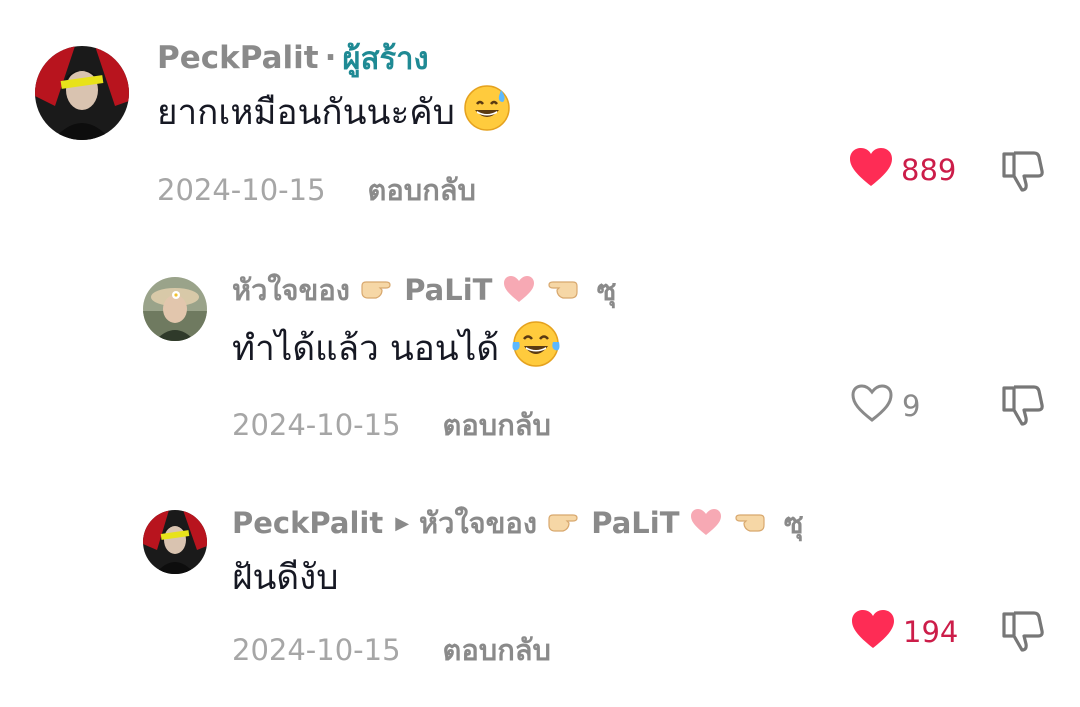 The height and width of the screenshot is (707, 1080). I want to click on comment-text: ยากเหมือนกันนะคับ, so click(334, 112).